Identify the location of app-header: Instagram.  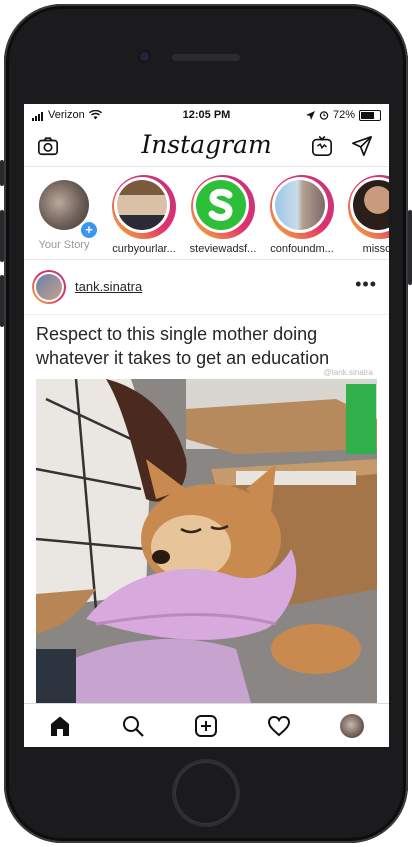
(206, 146).